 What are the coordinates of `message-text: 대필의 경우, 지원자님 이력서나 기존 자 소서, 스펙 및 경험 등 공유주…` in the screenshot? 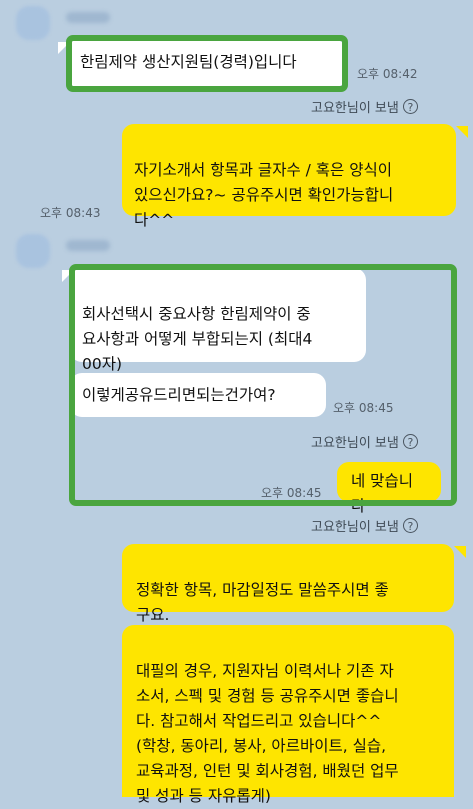 It's located at (267, 733).